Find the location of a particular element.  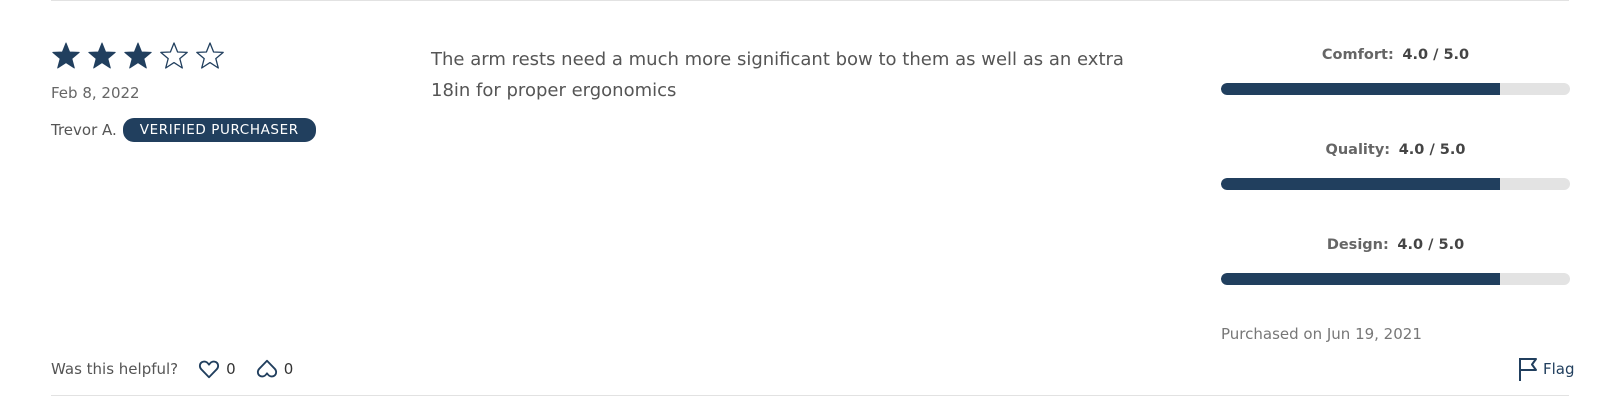

heart-down-icon is located at coordinates (267, 369).